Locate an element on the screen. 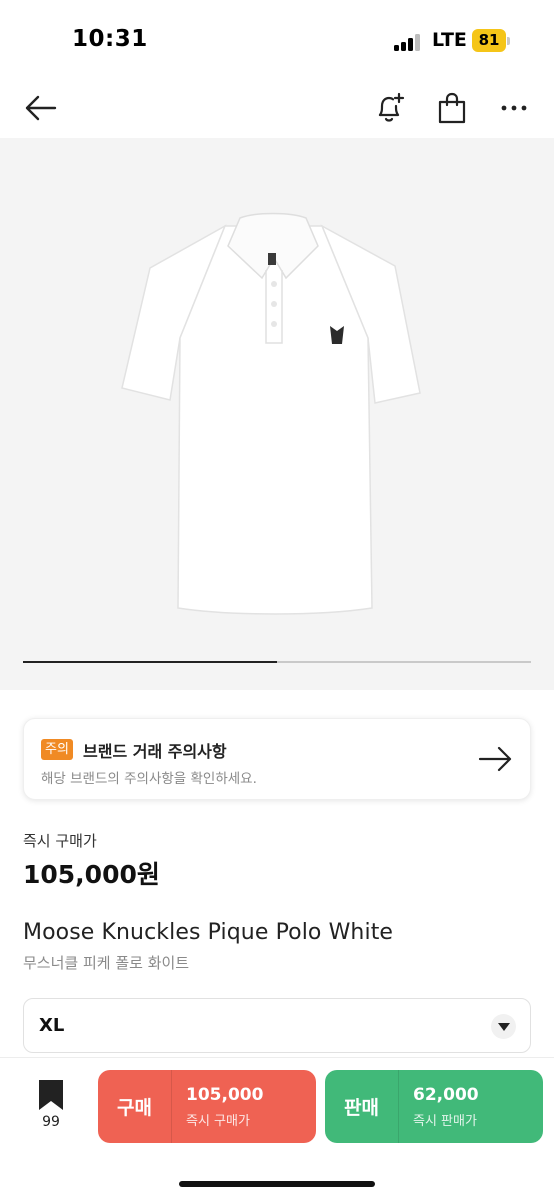  cart-button is located at coordinates (452, 108).